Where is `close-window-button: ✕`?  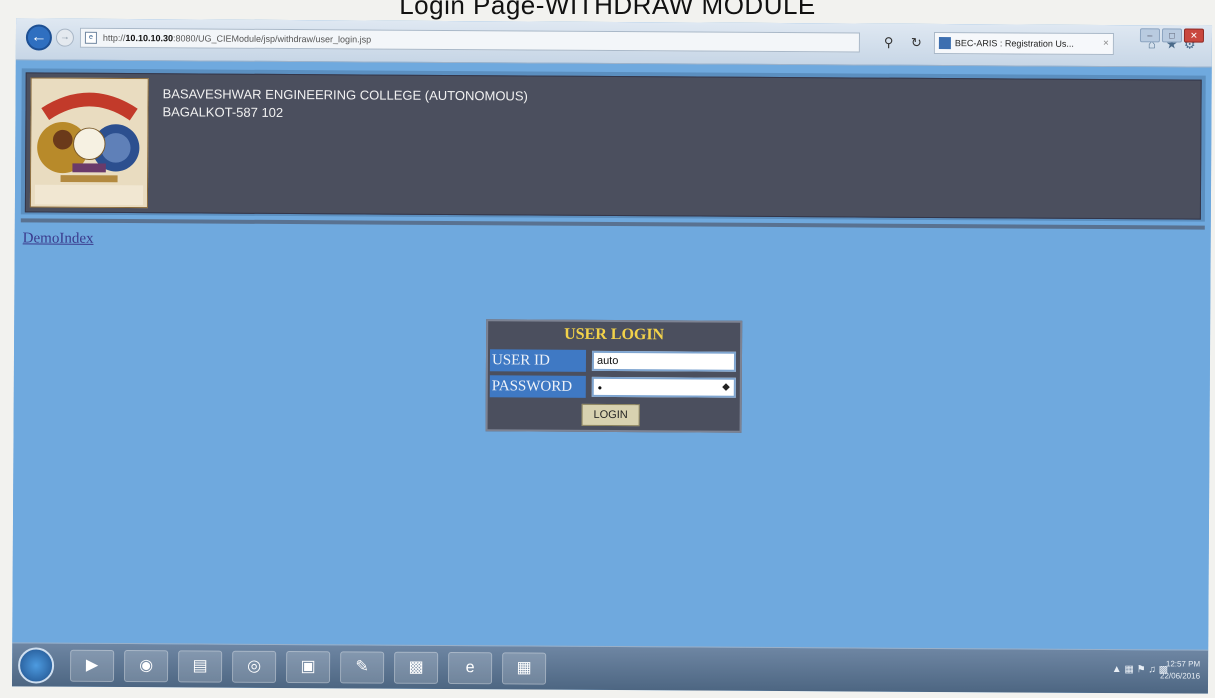 close-window-button: ✕ is located at coordinates (1194, 35).